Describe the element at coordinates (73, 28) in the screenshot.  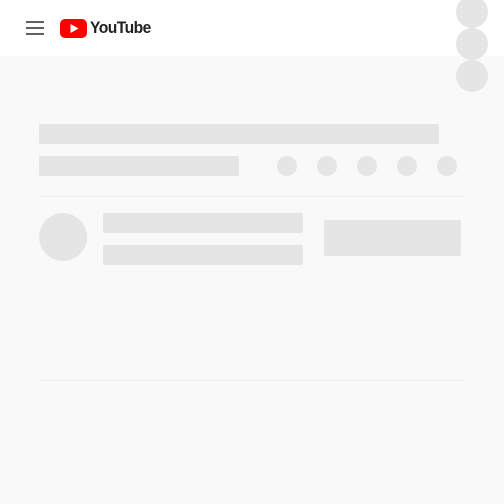
I see `youtube-play-icon` at that location.